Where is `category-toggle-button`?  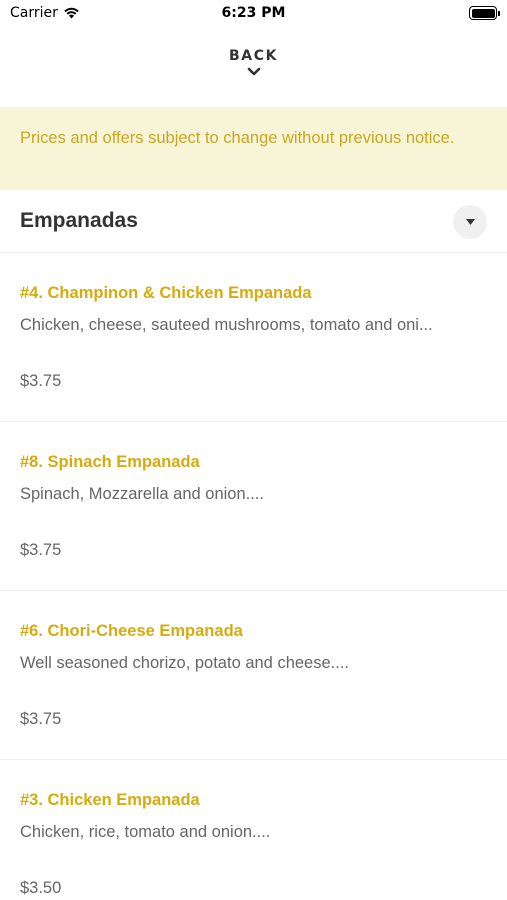 category-toggle-button is located at coordinates (470, 222).